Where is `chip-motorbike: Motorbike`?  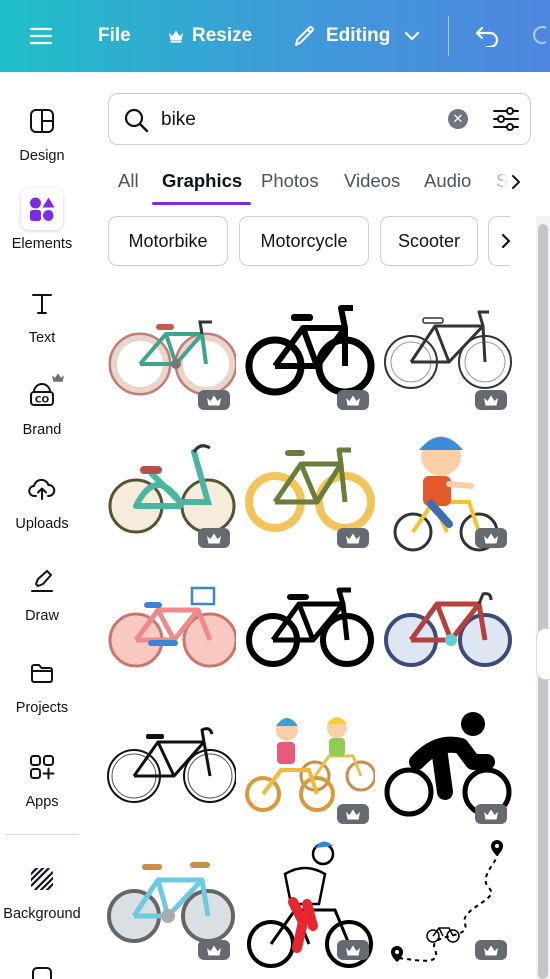
chip-motorbike: Motorbike is located at coordinates (168, 241).